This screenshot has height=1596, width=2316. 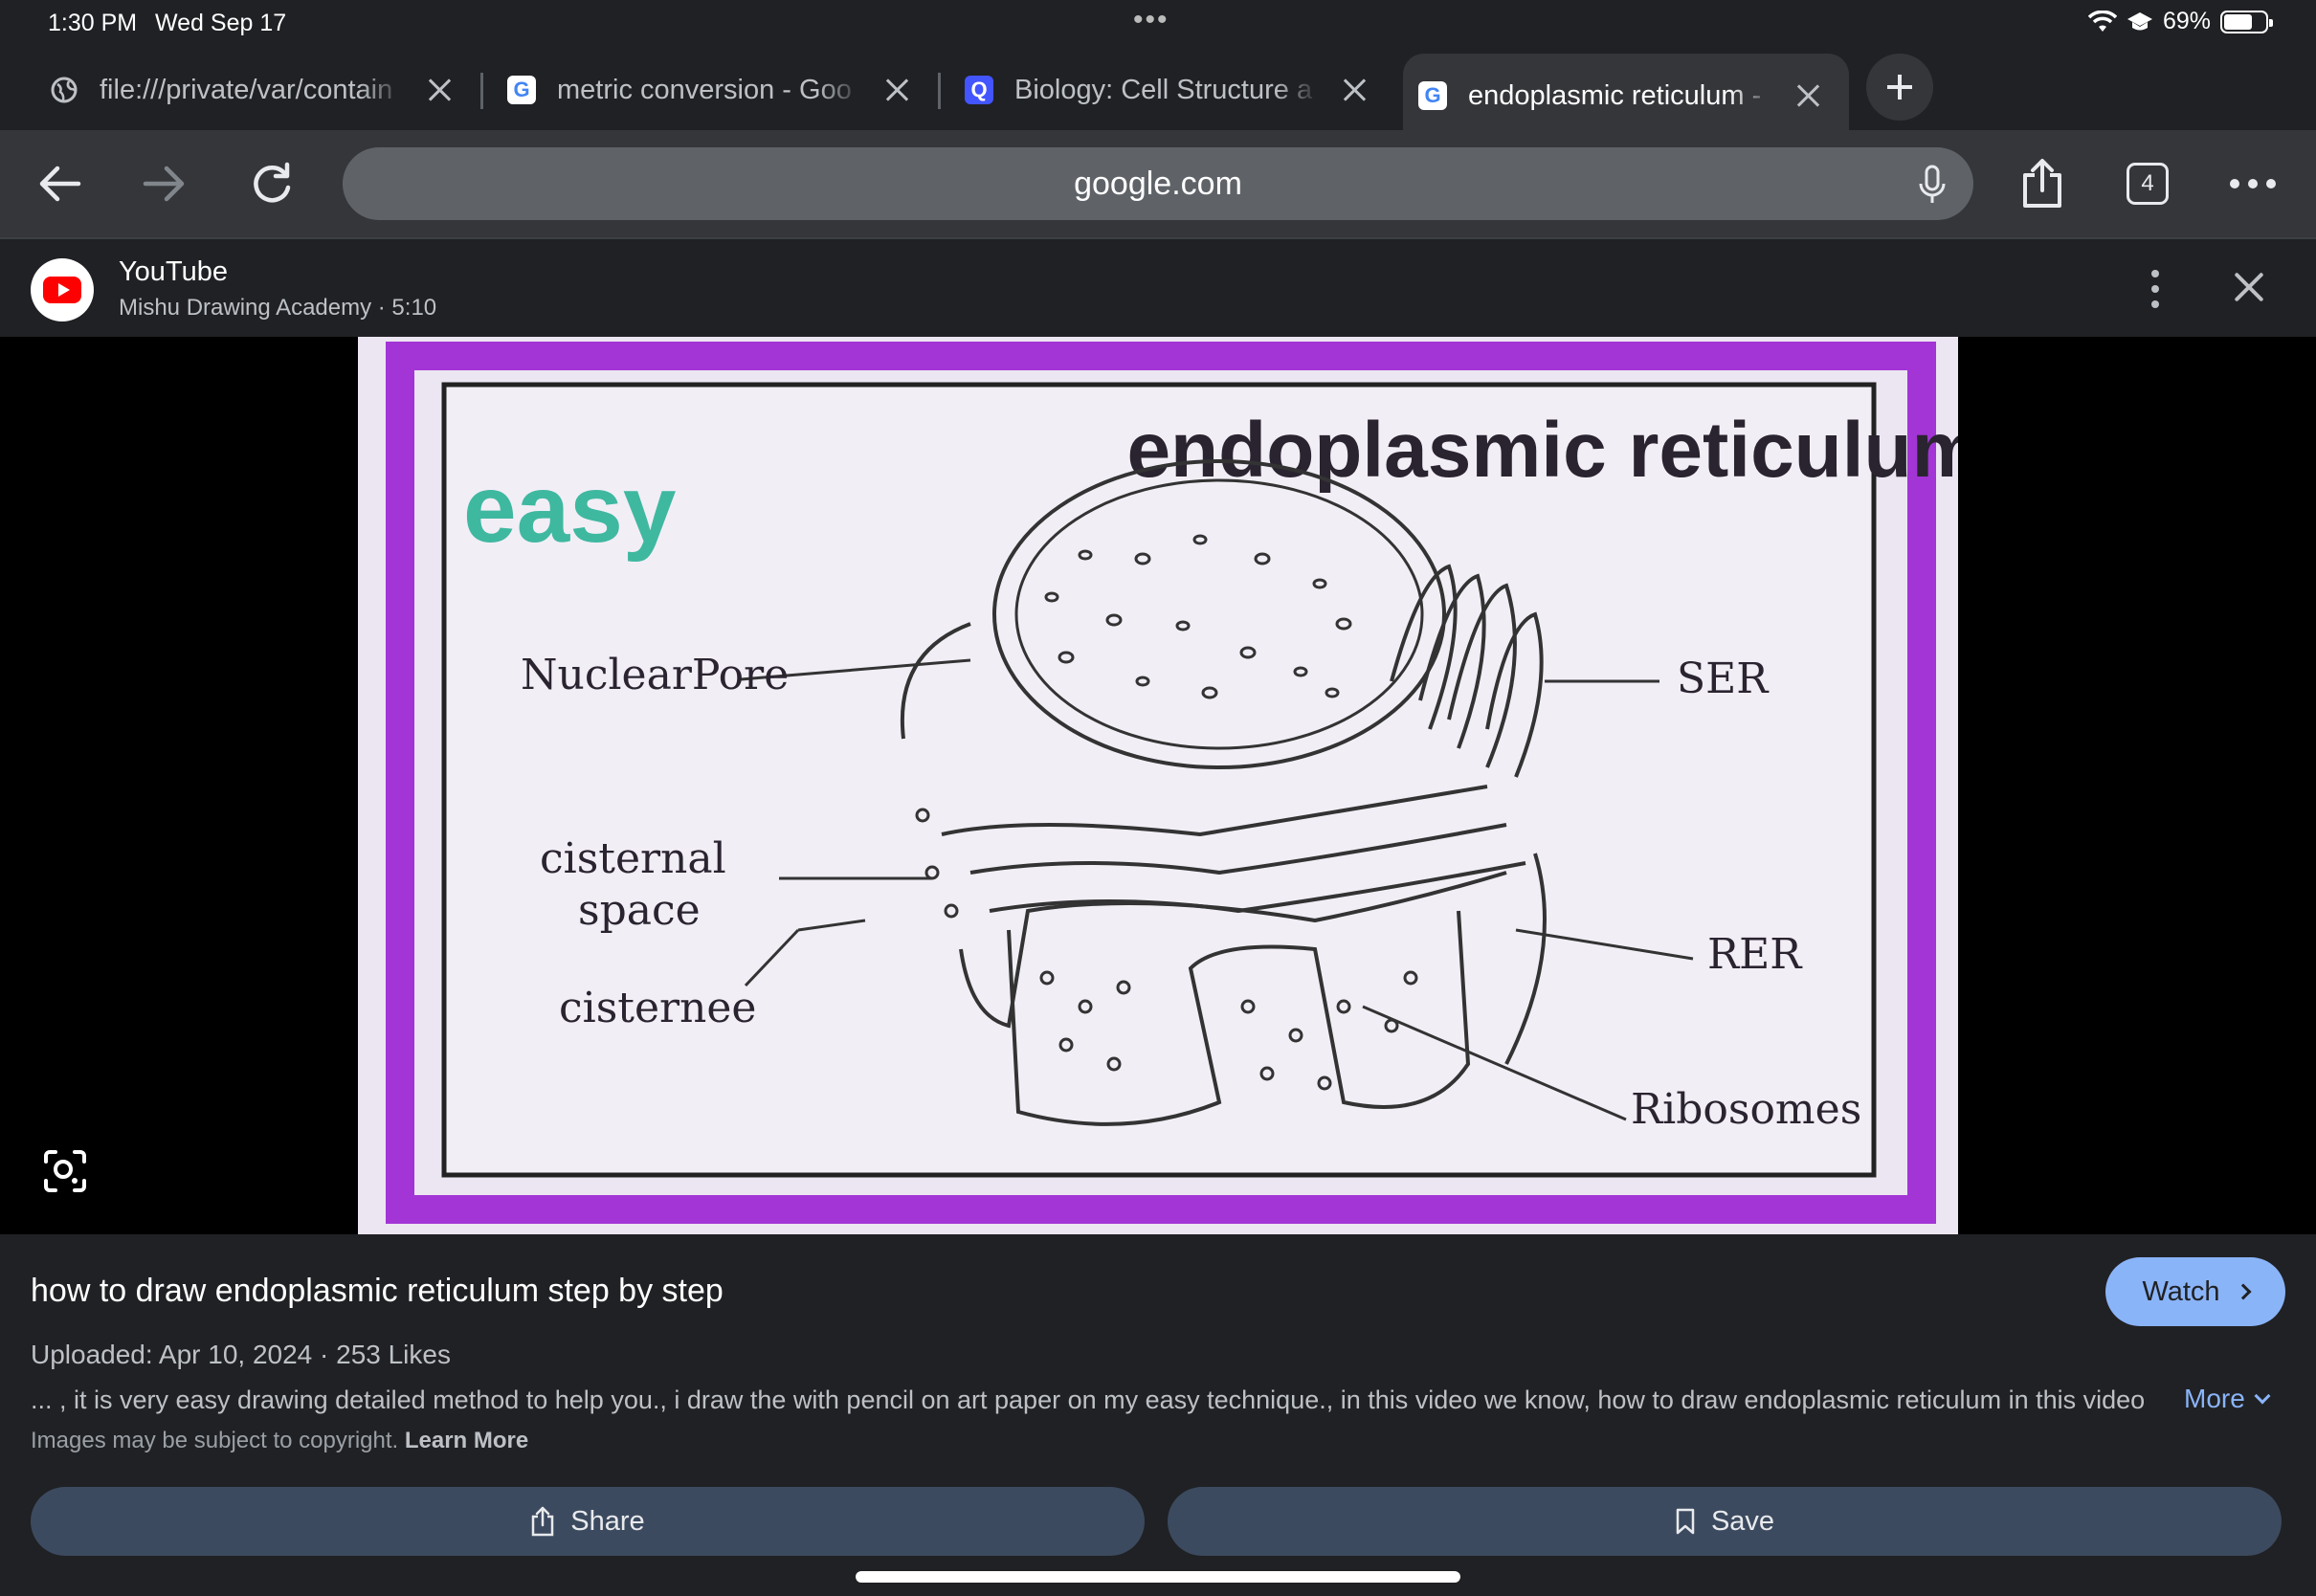 I want to click on back-button, so click(x=60, y=184).